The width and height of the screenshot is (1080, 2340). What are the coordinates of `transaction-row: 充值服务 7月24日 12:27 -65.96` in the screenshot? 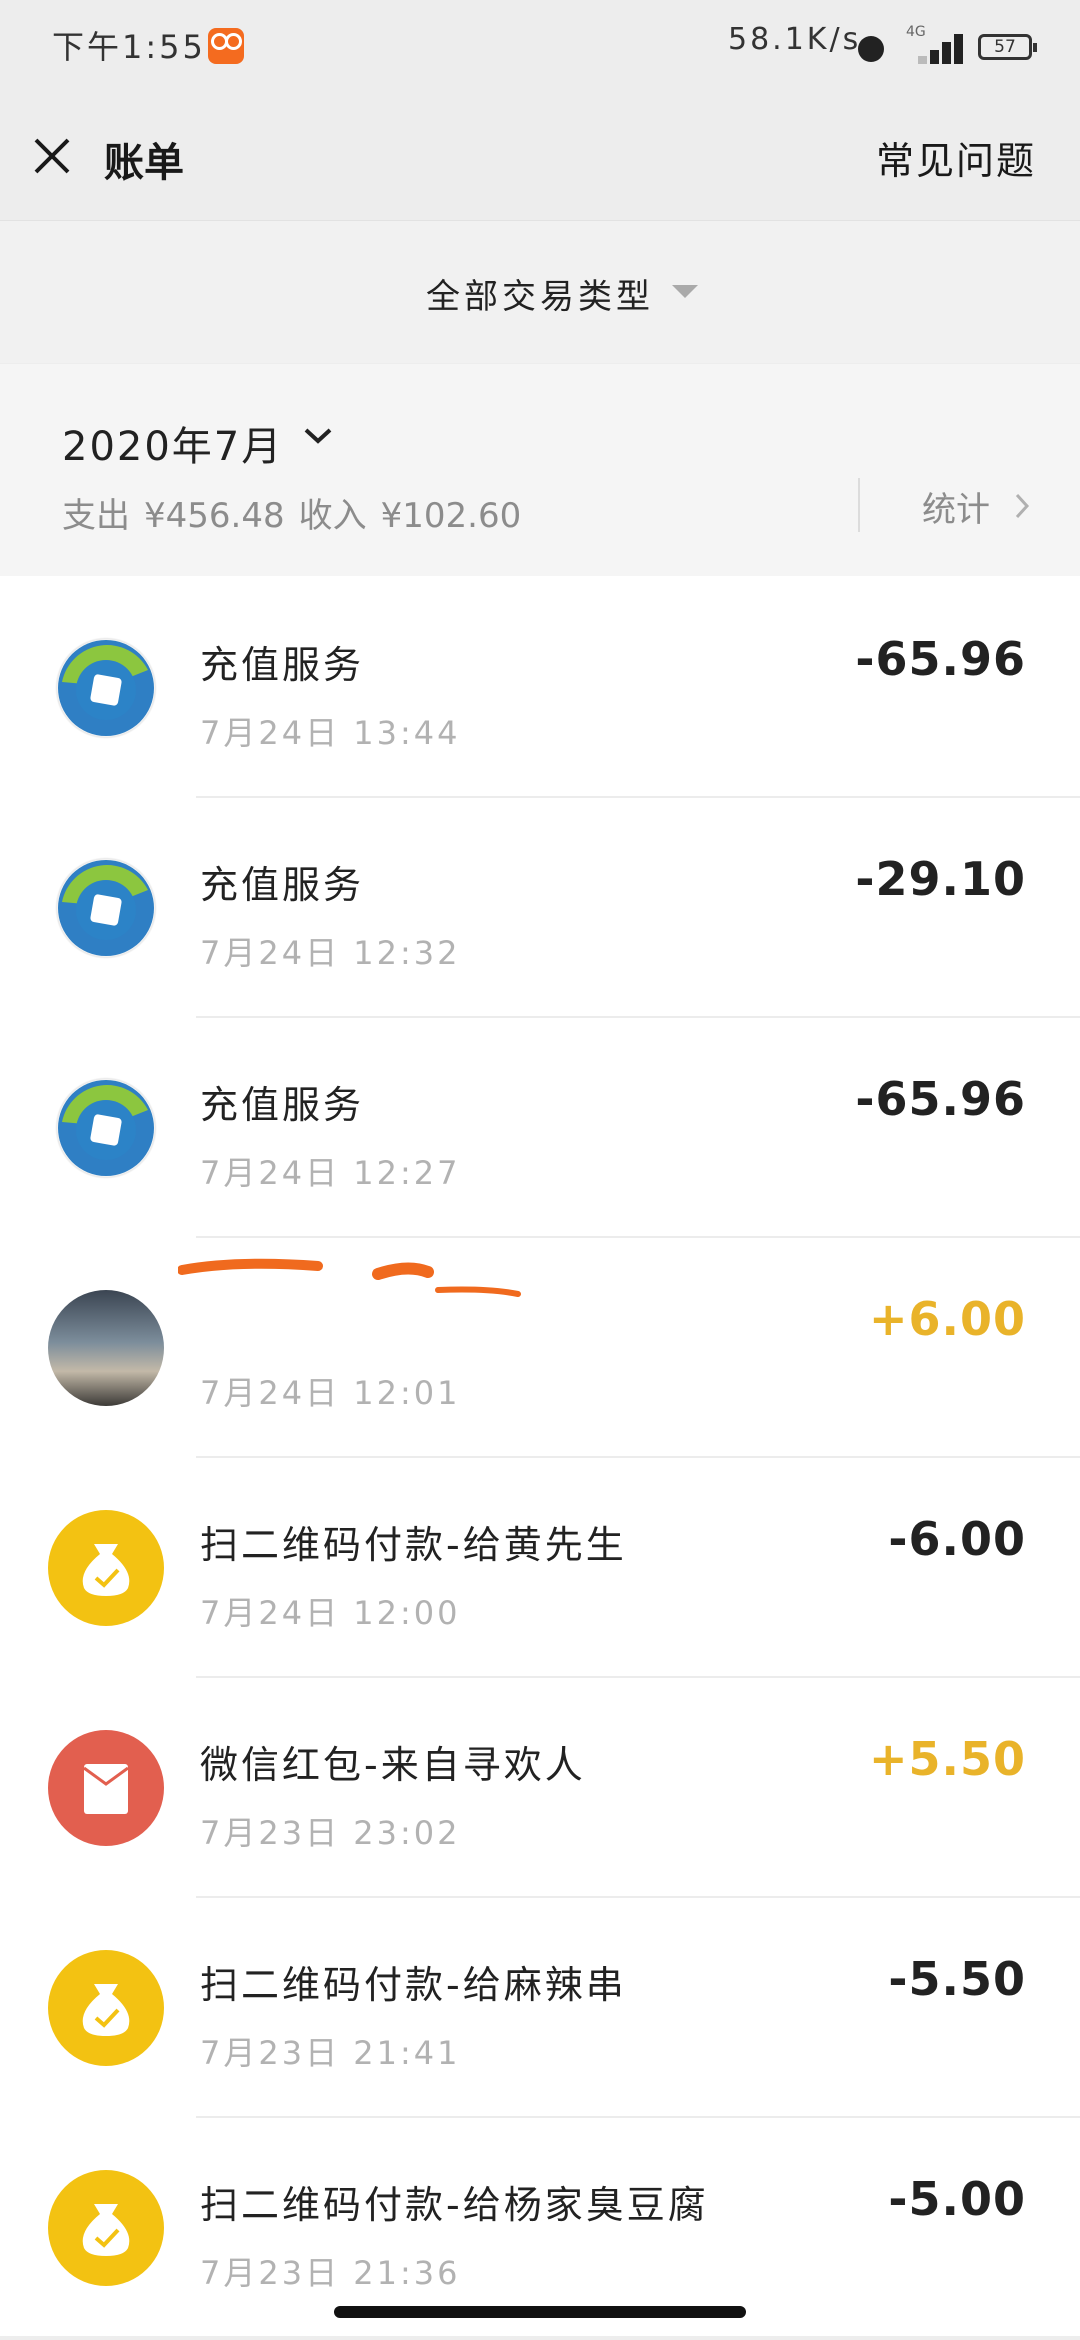 It's located at (540, 1126).